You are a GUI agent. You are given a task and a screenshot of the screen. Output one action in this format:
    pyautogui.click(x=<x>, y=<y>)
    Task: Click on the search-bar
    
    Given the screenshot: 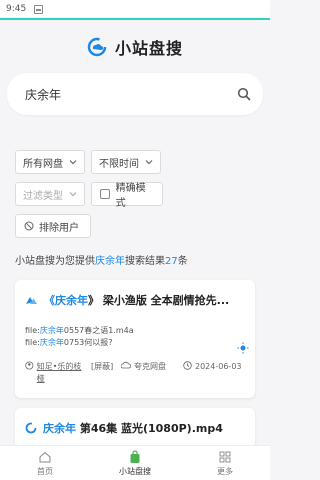 What is the action you would take?
    pyautogui.click(x=135, y=94)
    